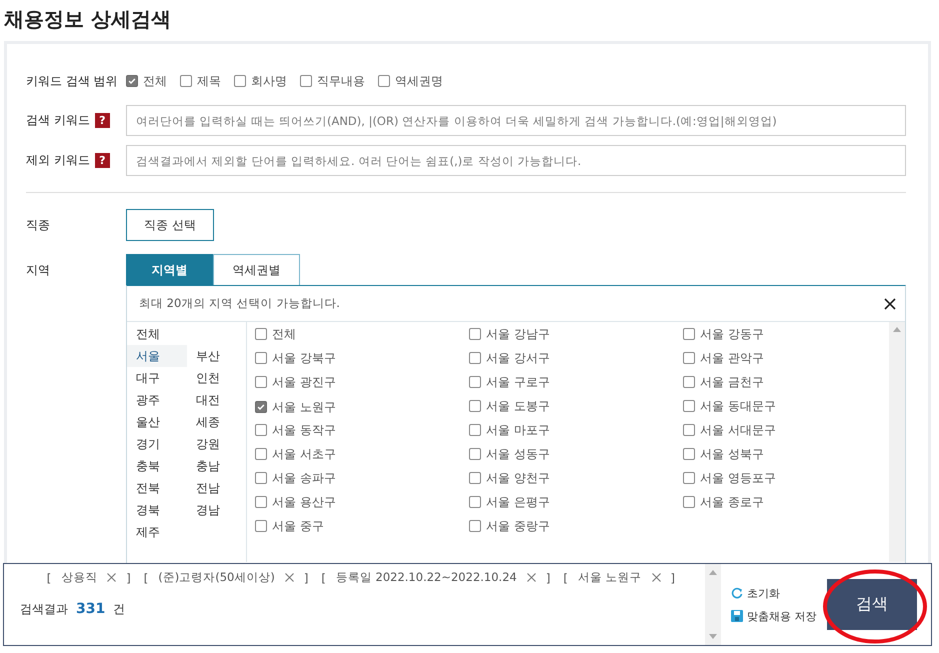 The height and width of the screenshot is (653, 939). What do you see at coordinates (157, 466) in the screenshot?
I see `province-item: 충북` at bounding box center [157, 466].